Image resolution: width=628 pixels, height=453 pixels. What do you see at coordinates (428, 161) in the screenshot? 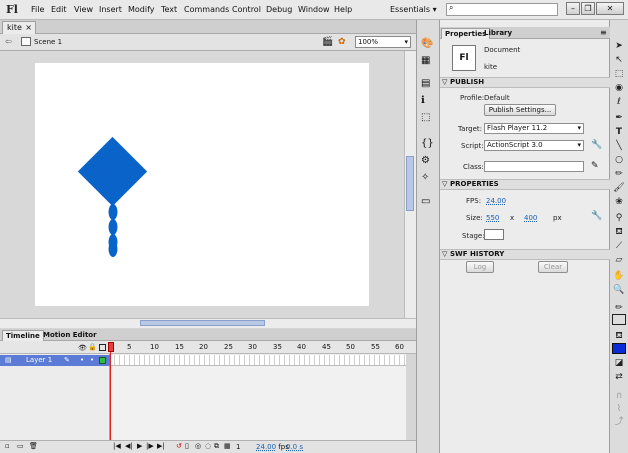
I see `components-icon: ⚙` at bounding box center [428, 161].